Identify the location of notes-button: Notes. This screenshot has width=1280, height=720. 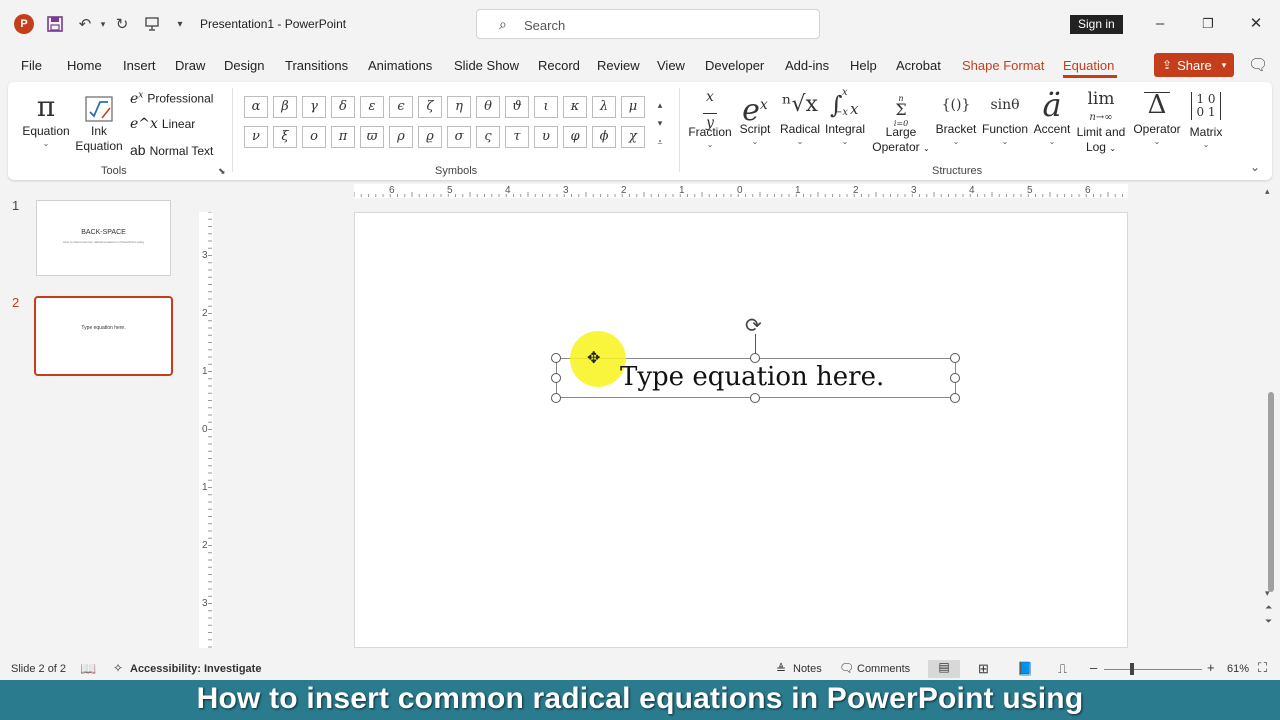
(807, 669).